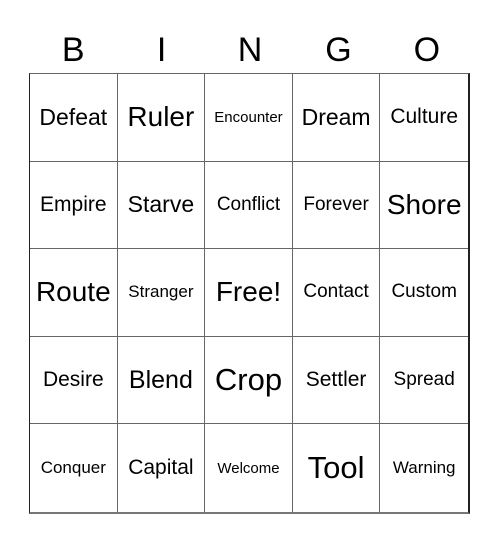  I want to click on bingo-cell: Custom, so click(424, 293).